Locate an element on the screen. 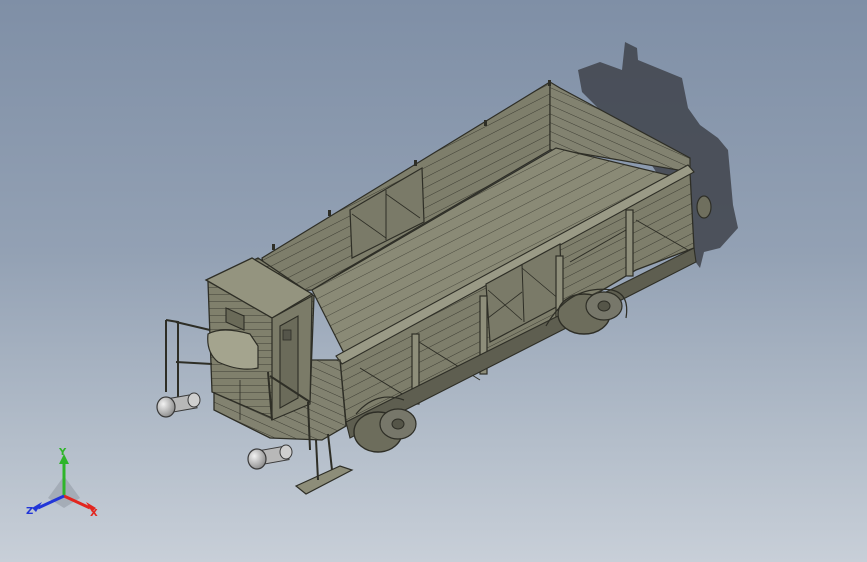 This screenshot has height=562, width=867. buffer-right is located at coordinates (270, 457).